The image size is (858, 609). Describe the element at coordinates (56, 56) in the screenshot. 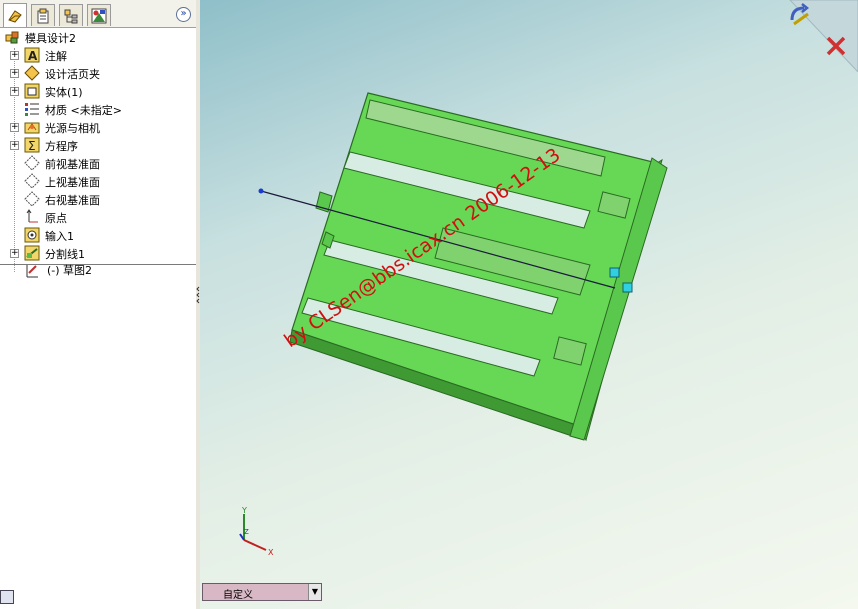

I see `tree-item-label: 注解` at that location.